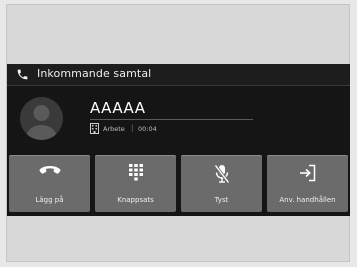 Image resolution: width=357 pixels, height=267 pixels. What do you see at coordinates (118, 108) in the screenshot?
I see `caller-name: AAAAA` at bounding box center [118, 108].